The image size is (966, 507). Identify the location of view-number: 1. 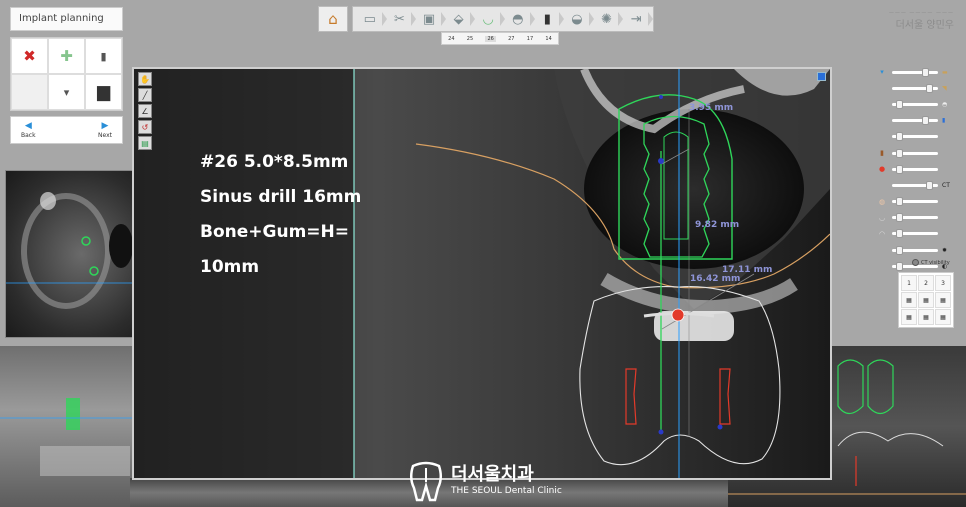
(909, 283).